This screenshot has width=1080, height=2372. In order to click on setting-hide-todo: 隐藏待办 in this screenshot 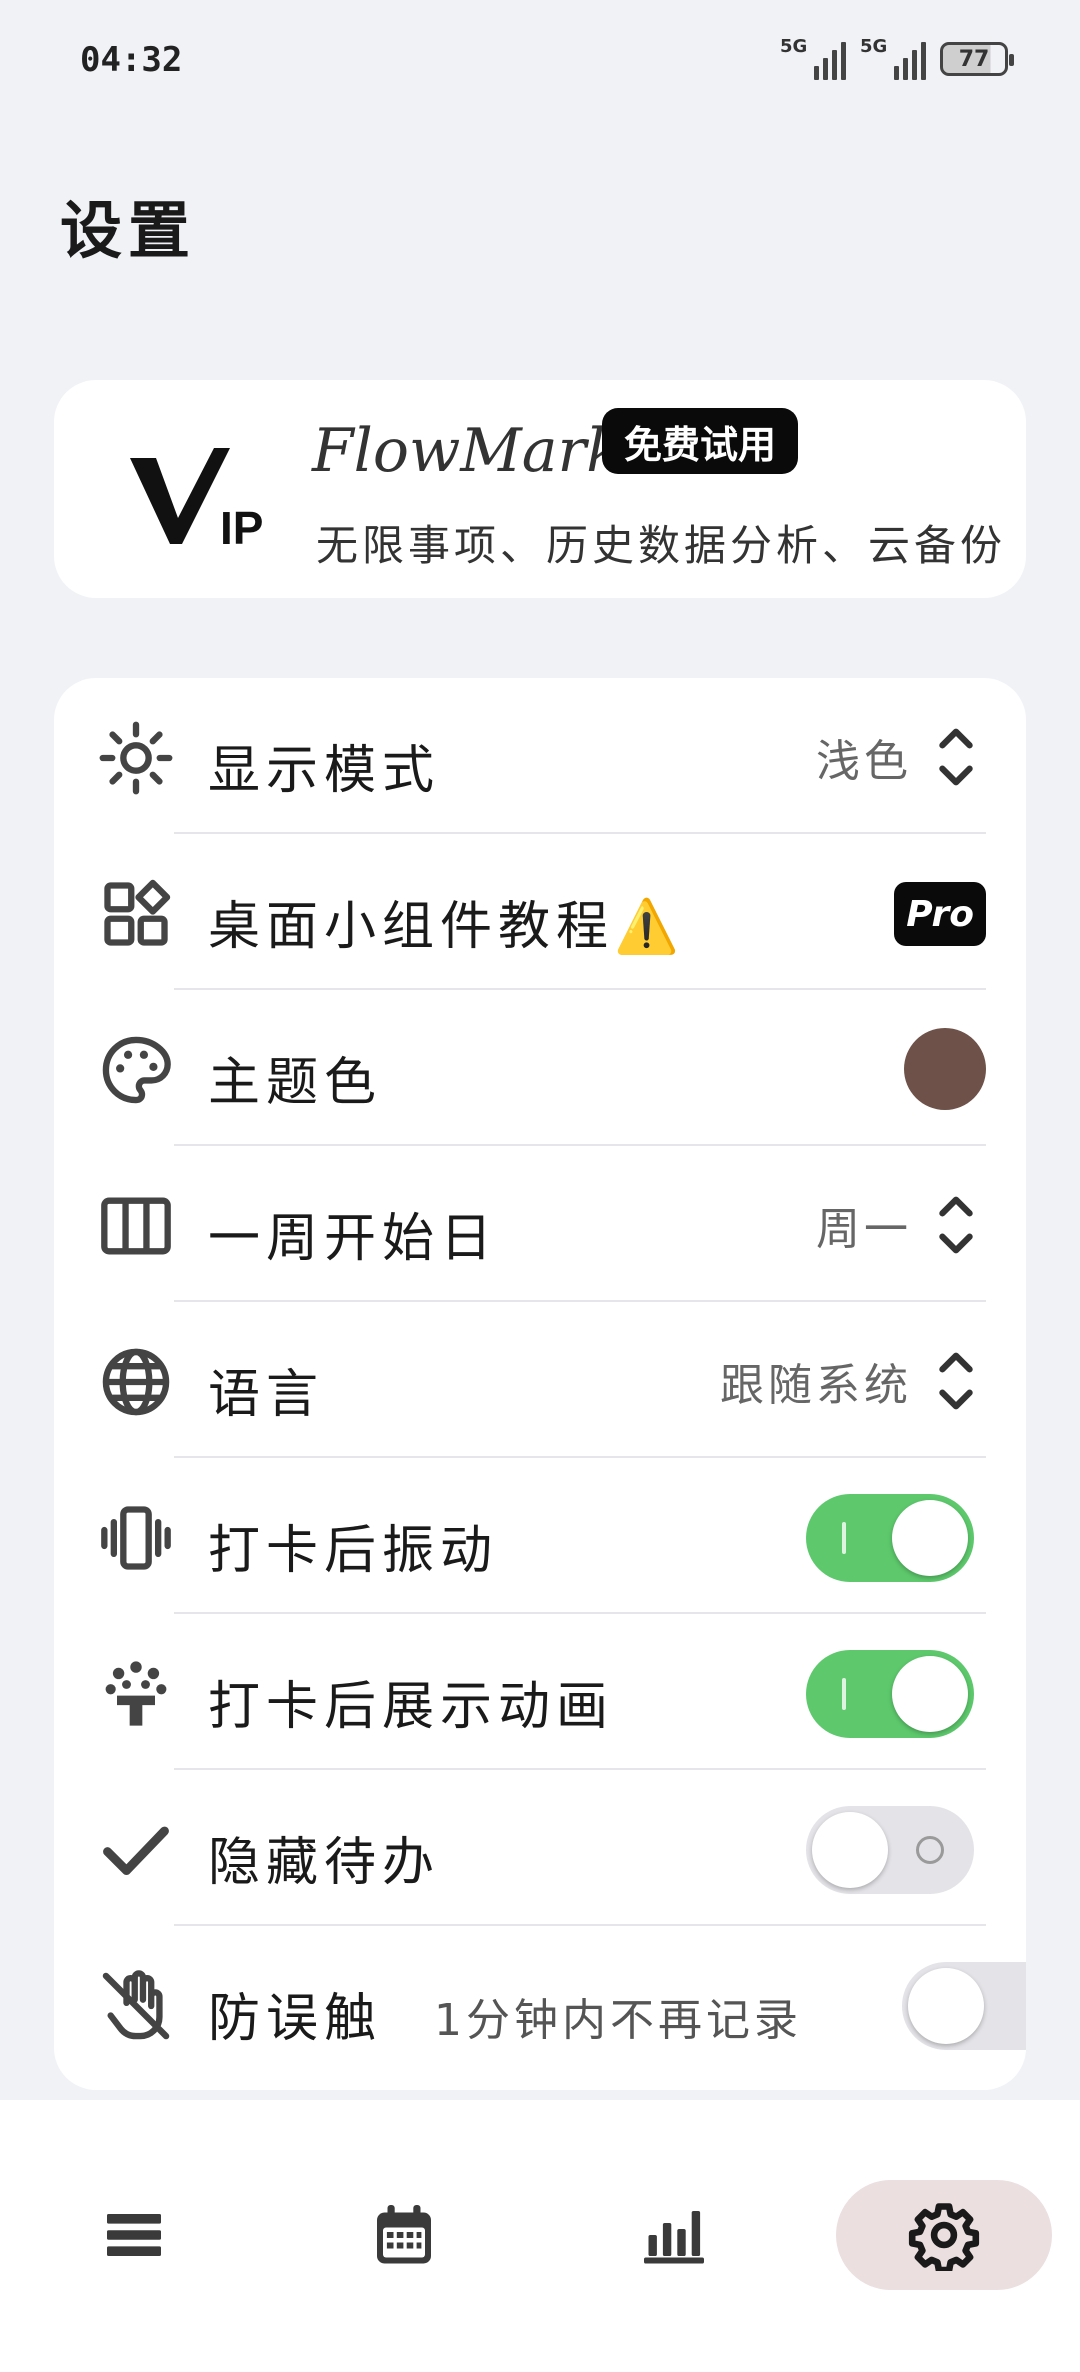, I will do `click(540, 1848)`.